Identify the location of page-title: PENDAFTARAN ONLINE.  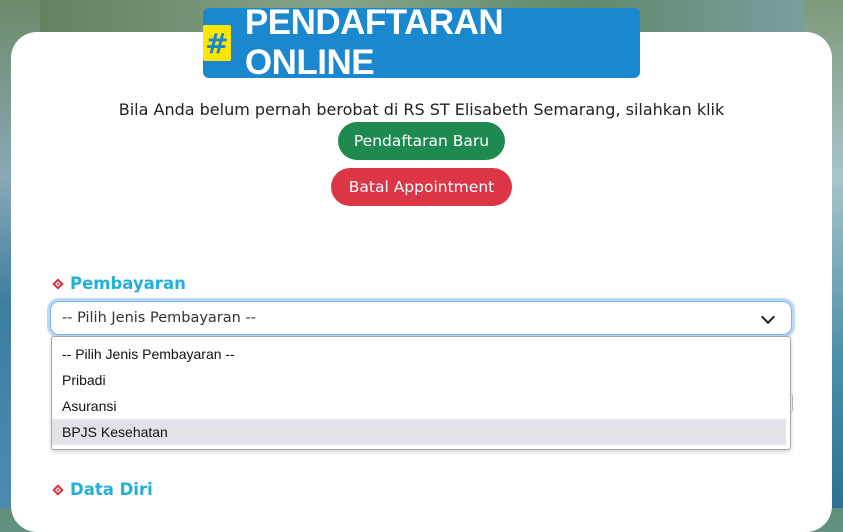
(374, 42).